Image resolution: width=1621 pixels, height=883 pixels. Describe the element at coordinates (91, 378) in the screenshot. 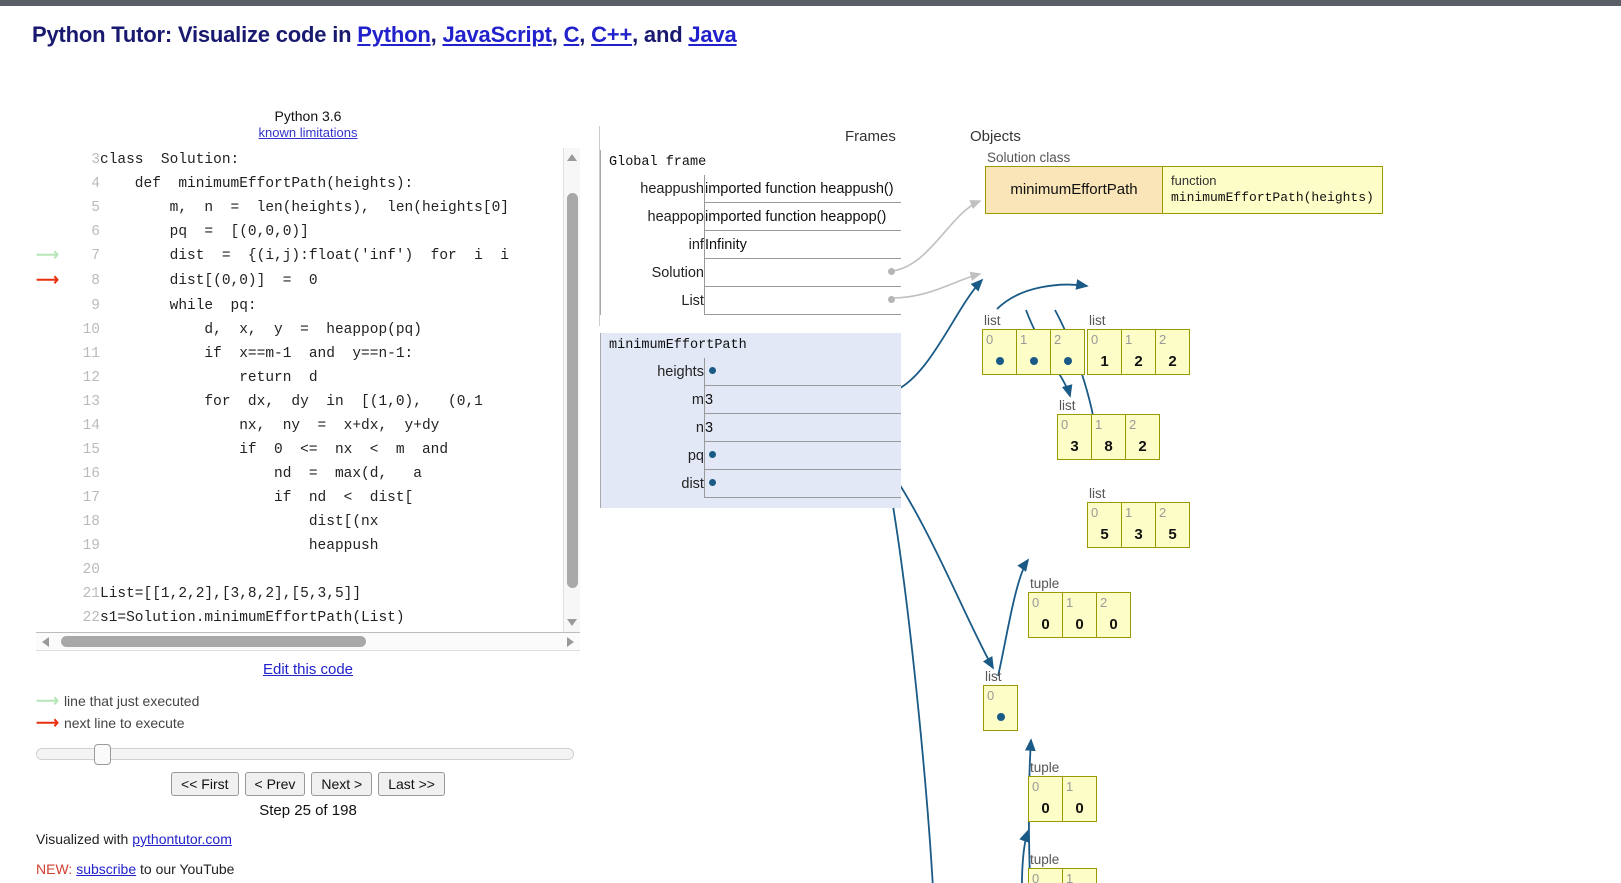

I see `line-number: 12` at that location.